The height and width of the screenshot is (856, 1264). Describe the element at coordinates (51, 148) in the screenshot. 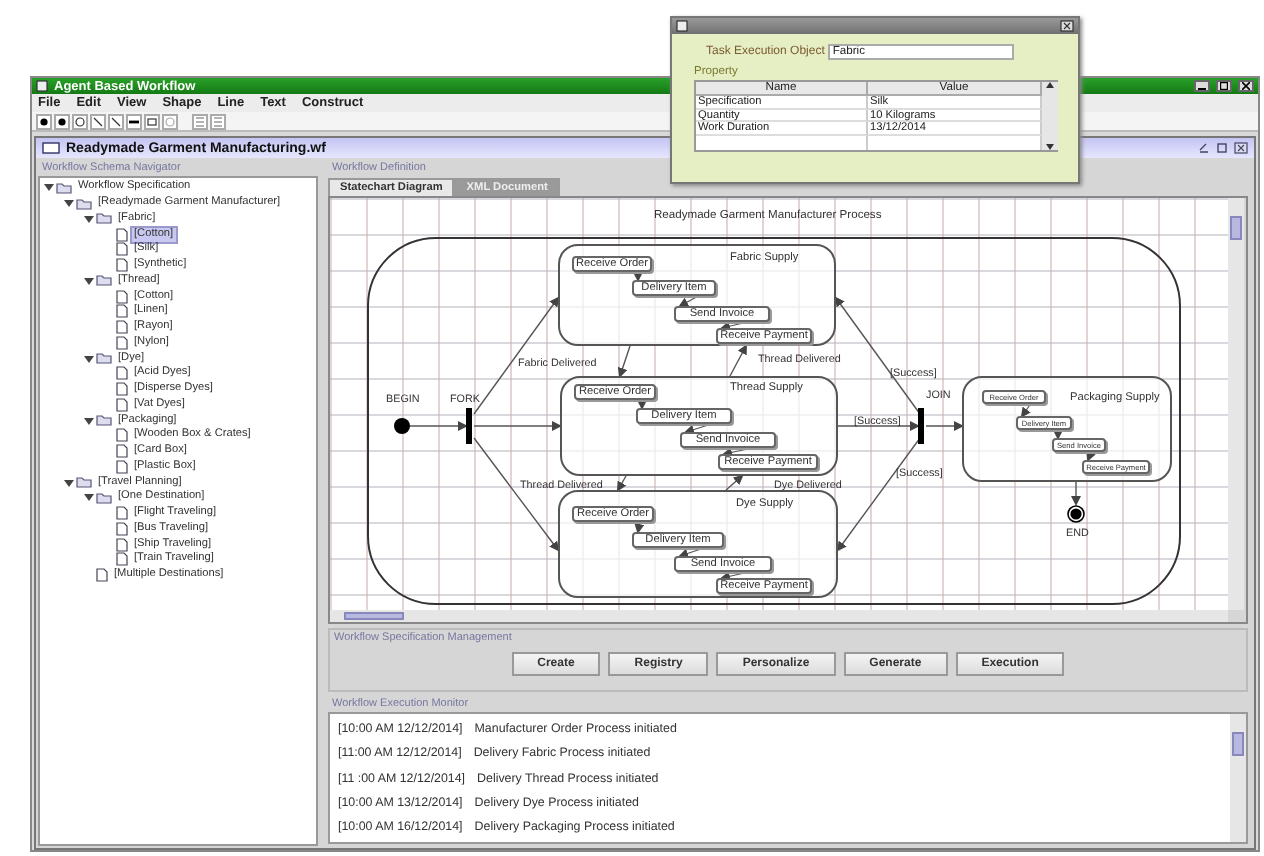

I see `document-icon` at that location.